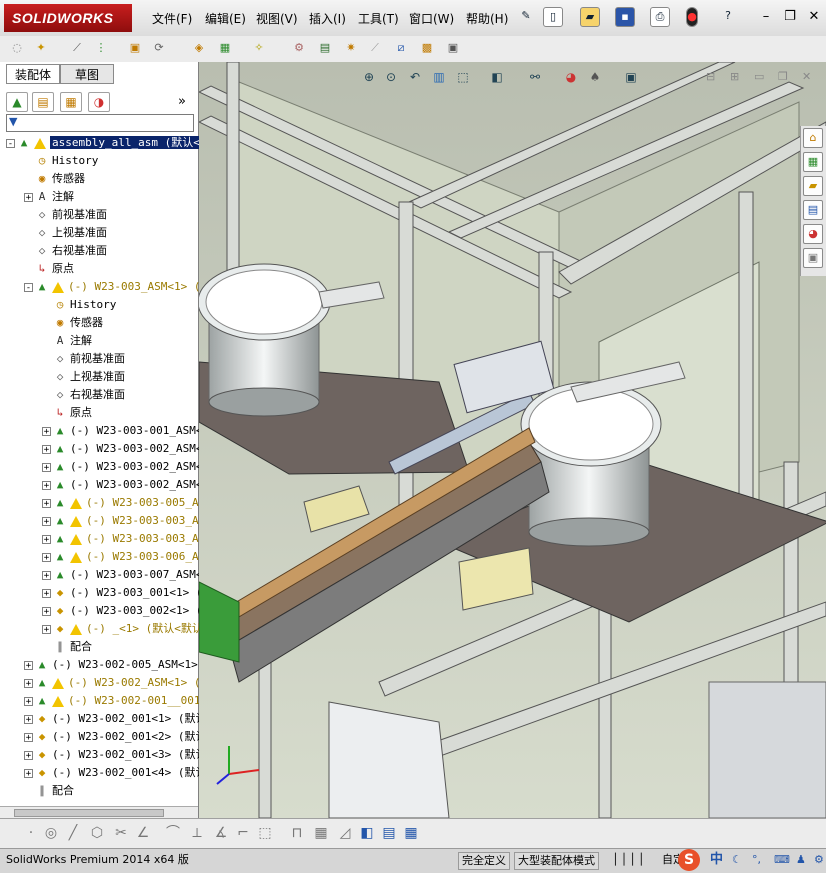 The width and height of the screenshot is (826, 873). I want to click on display-style-icon: ◧, so click(497, 77).